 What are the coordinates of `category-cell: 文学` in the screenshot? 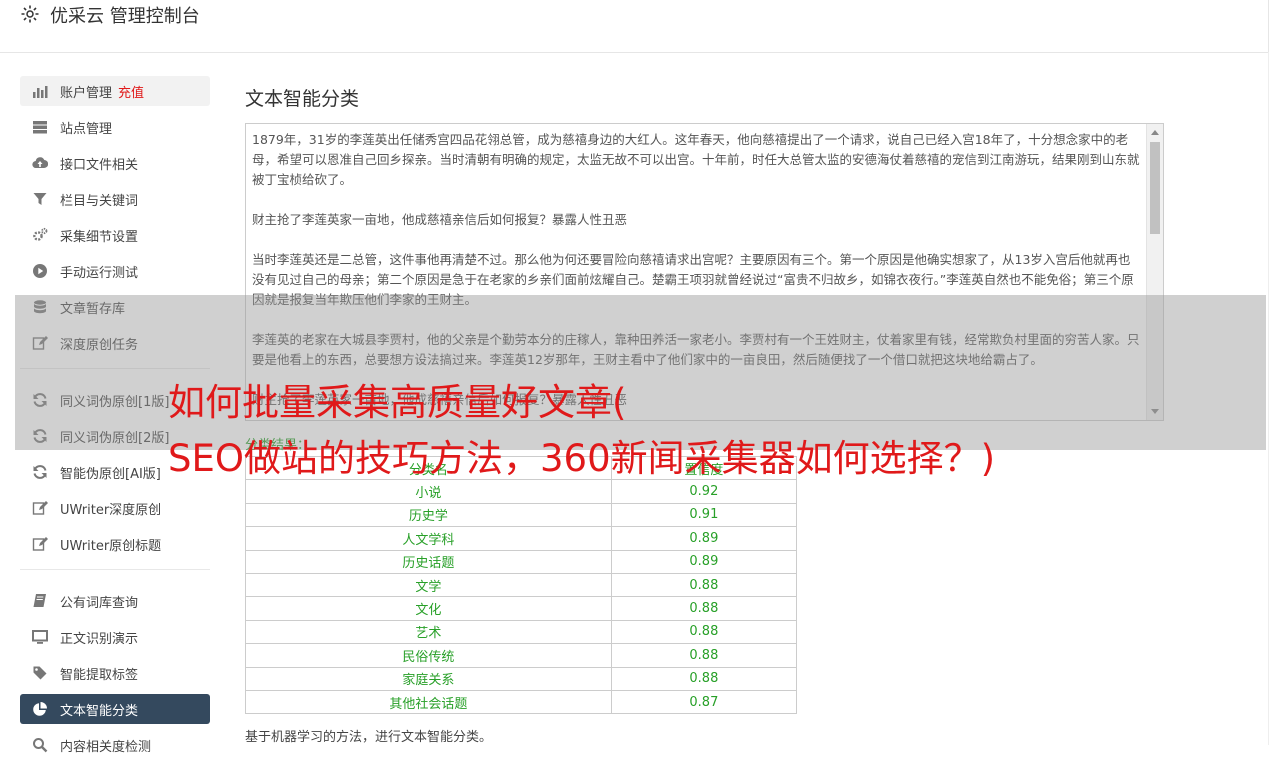 It's located at (428, 585).